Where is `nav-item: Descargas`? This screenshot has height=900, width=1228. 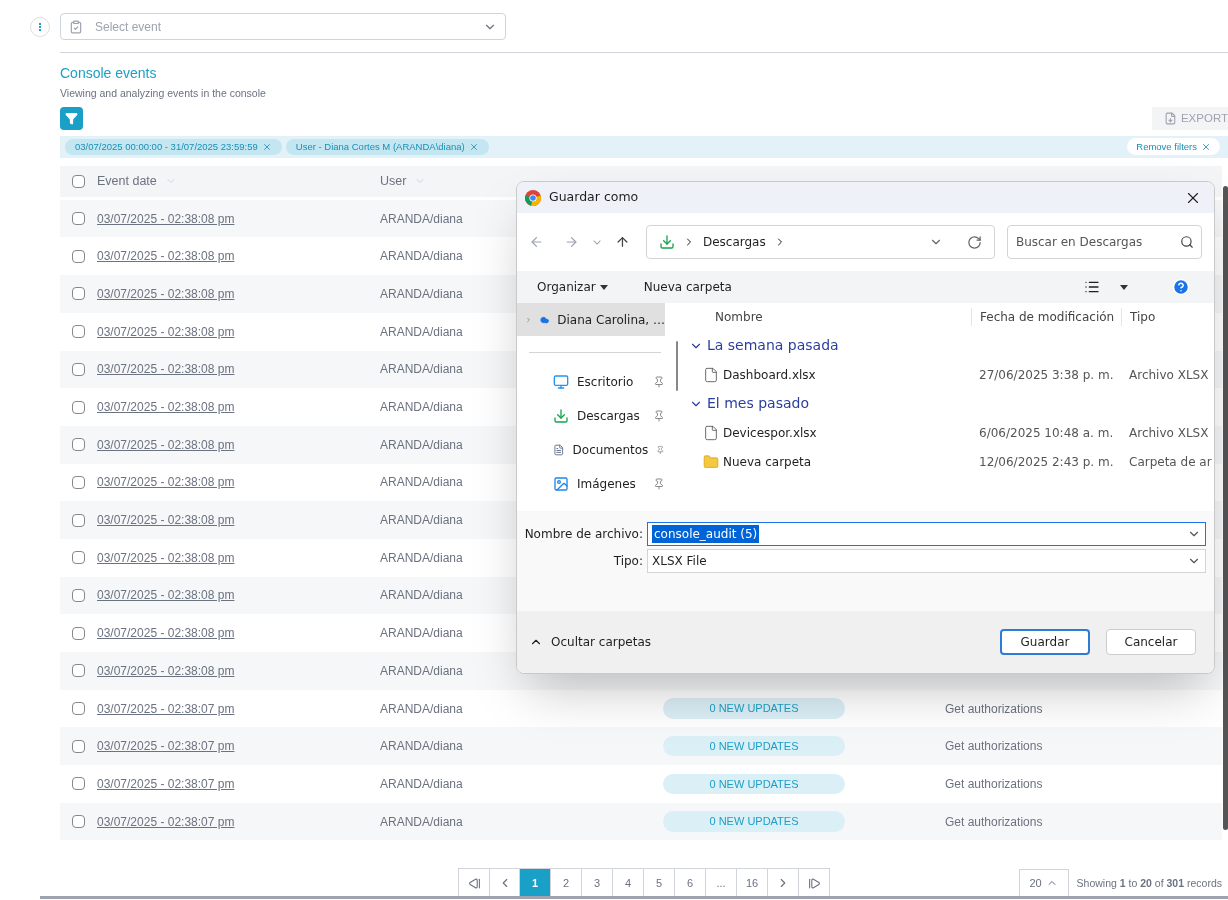
nav-item: Descargas is located at coordinates (595, 416).